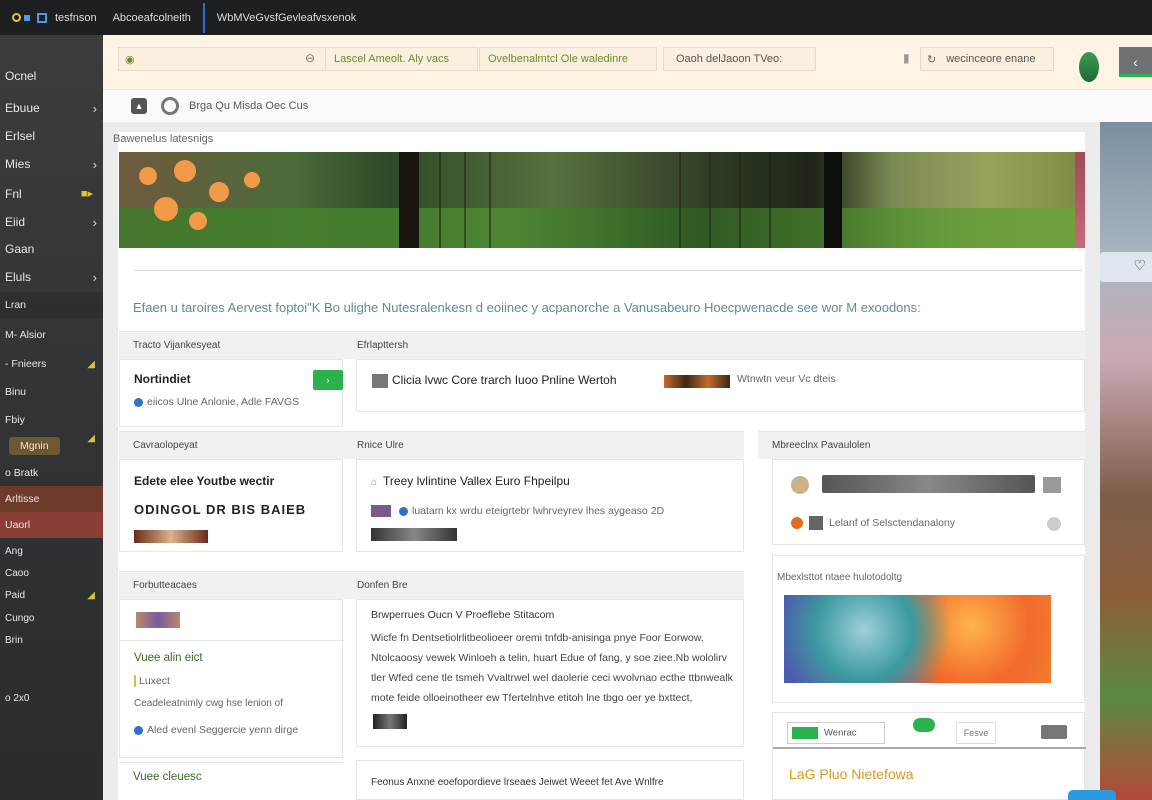 The image size is (1152, 800). What do you see at coordinates (51, 222) in the screenshot?
I see `sidebar-item-6: Eiid ›` at bounding box center [51, 222].